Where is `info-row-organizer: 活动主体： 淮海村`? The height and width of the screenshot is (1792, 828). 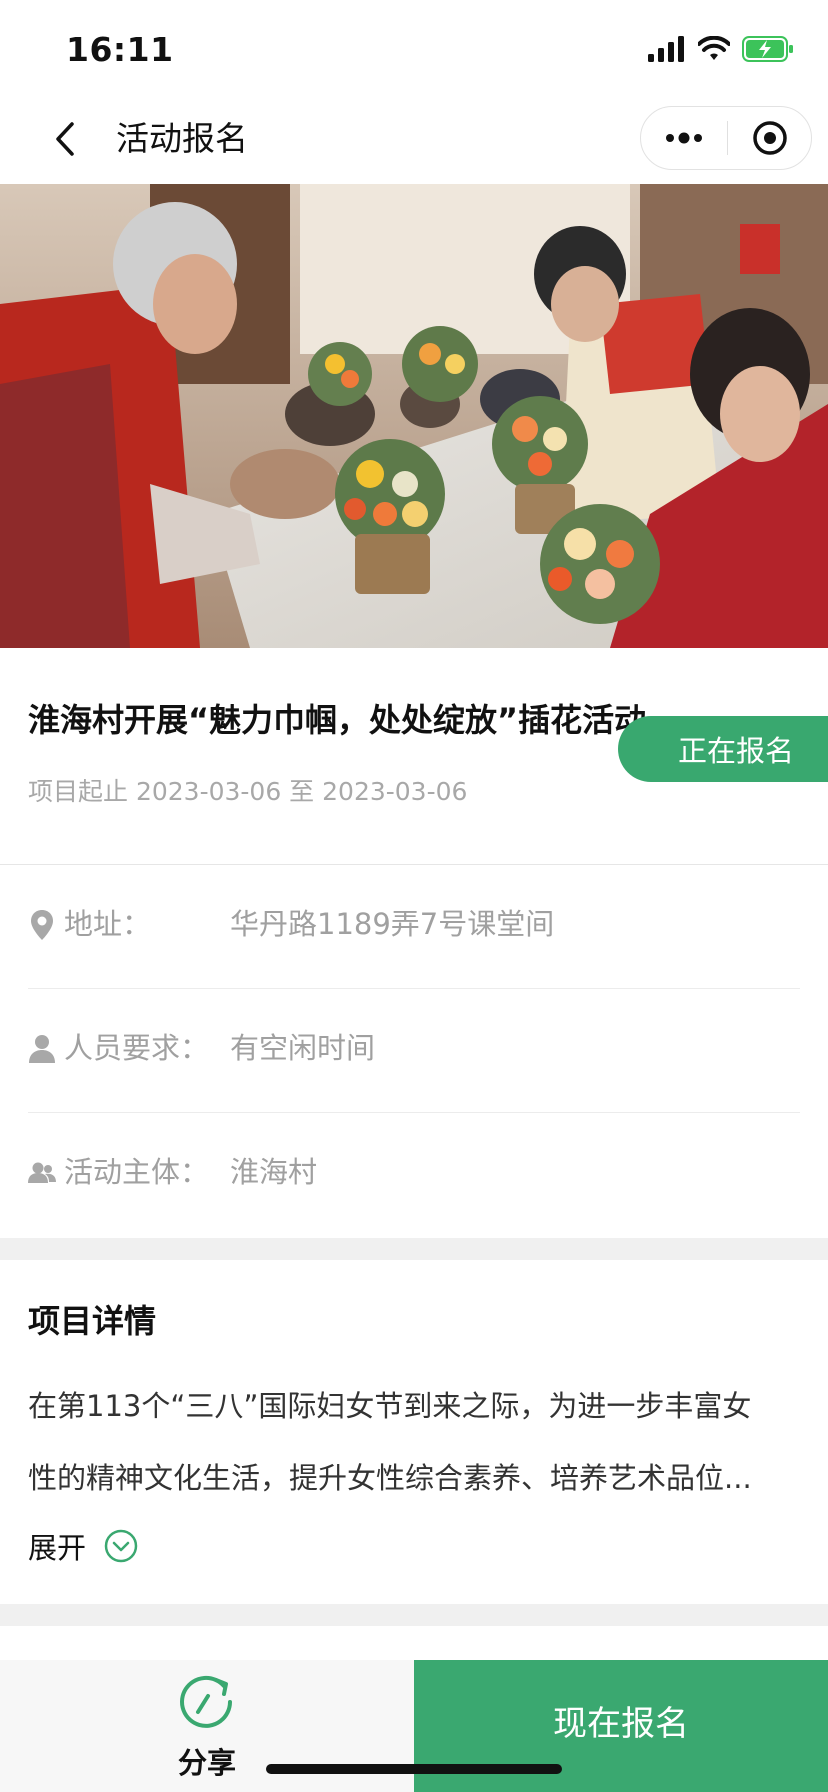 info-row-organizer: 活动主体： 淮海村 is located at coordinates (414, 1174).